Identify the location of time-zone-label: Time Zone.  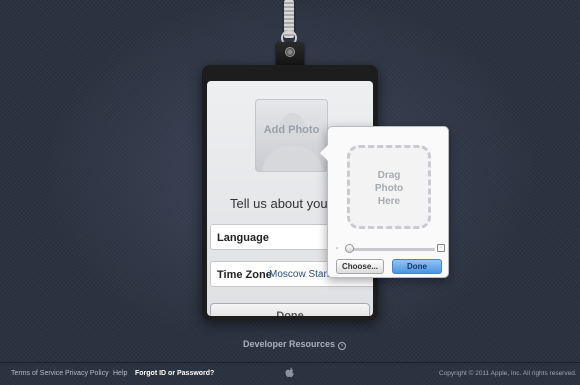
(244, 275).